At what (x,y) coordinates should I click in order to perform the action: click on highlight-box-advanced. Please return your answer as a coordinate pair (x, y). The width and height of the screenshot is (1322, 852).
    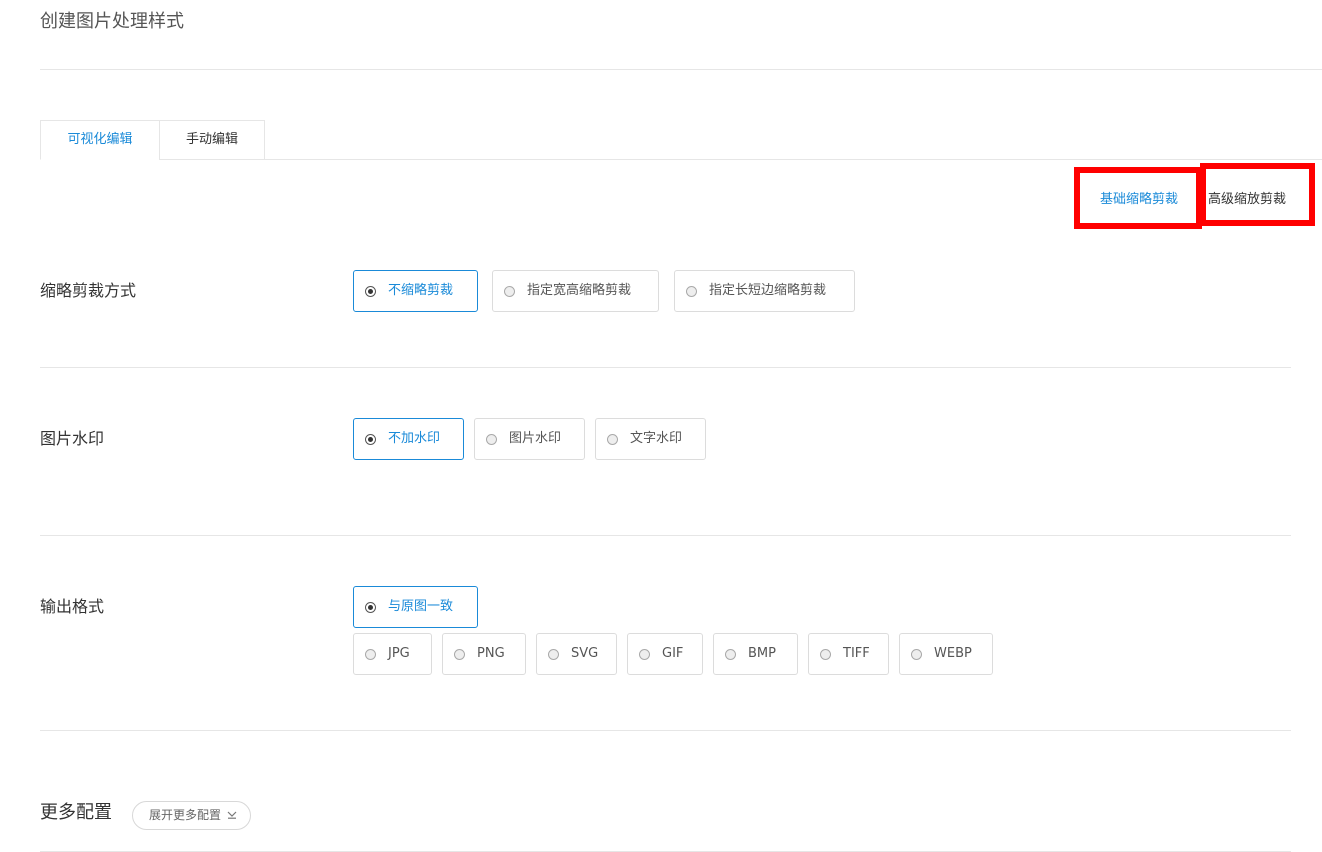
    Looking at the image, I should click on (1257, 194).